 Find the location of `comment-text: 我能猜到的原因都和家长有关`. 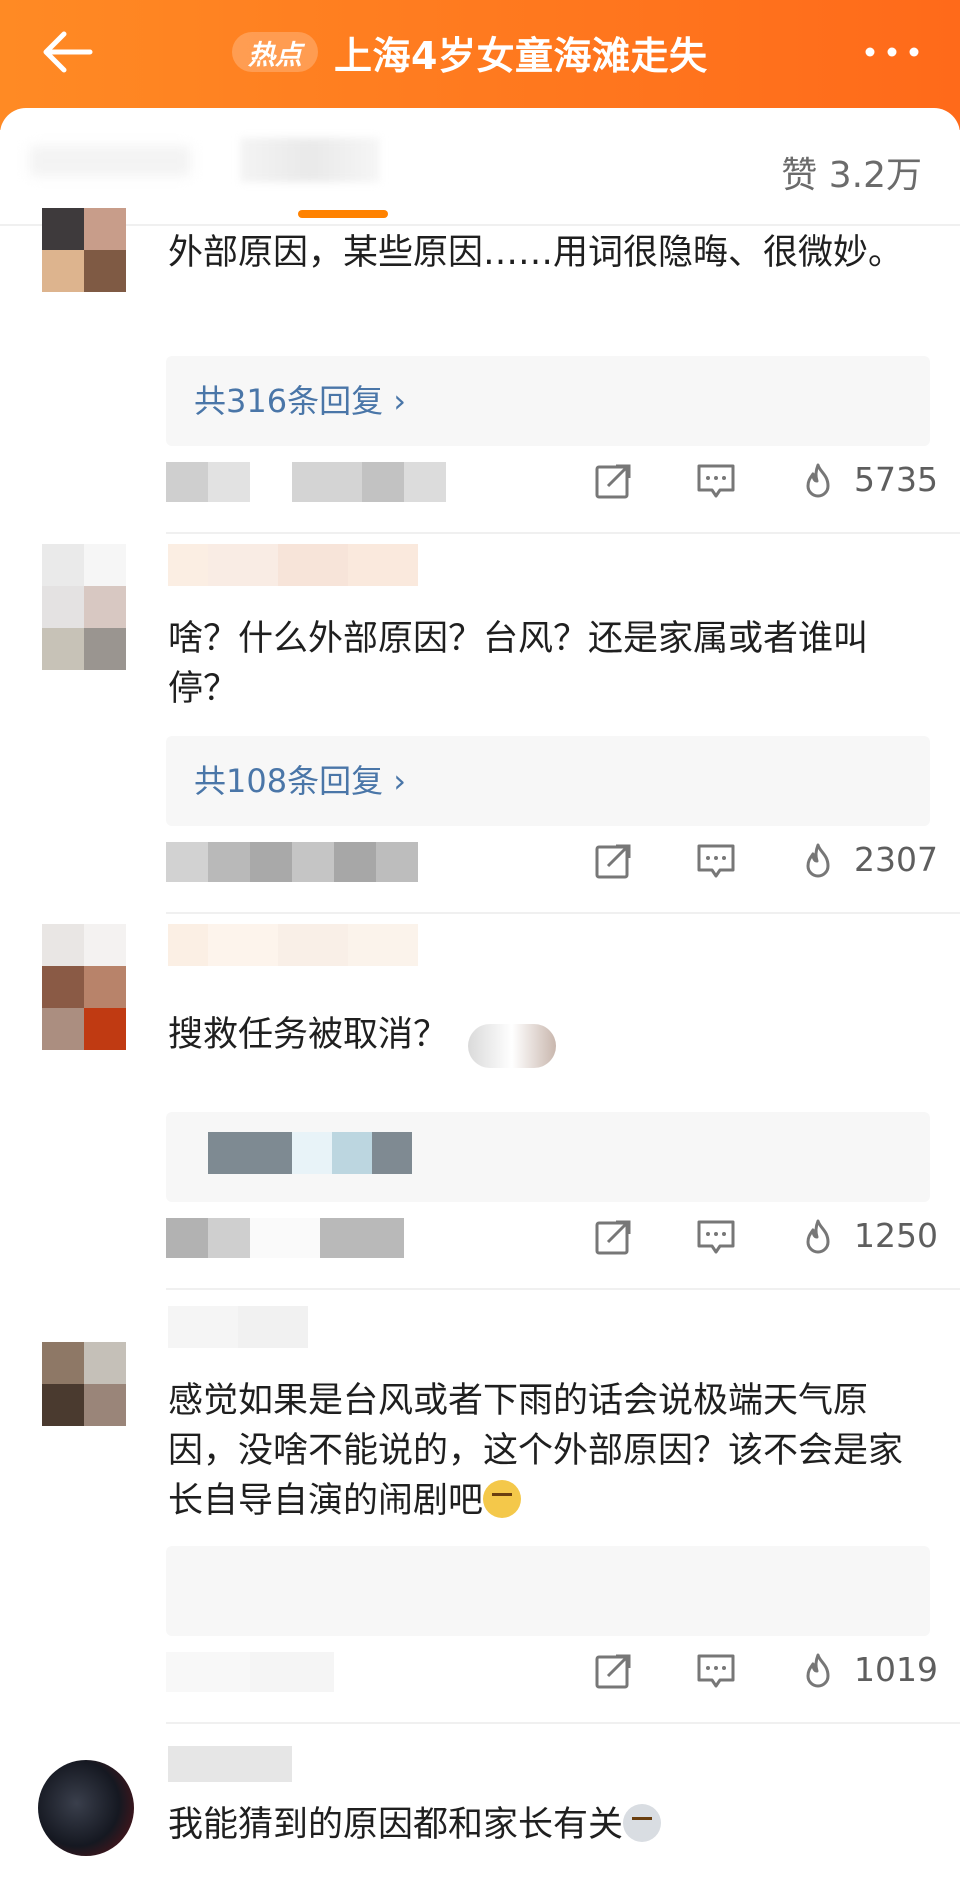

comment-text: 我能猜到的原因都和家长有关 is located at coordinates (548, 1825).